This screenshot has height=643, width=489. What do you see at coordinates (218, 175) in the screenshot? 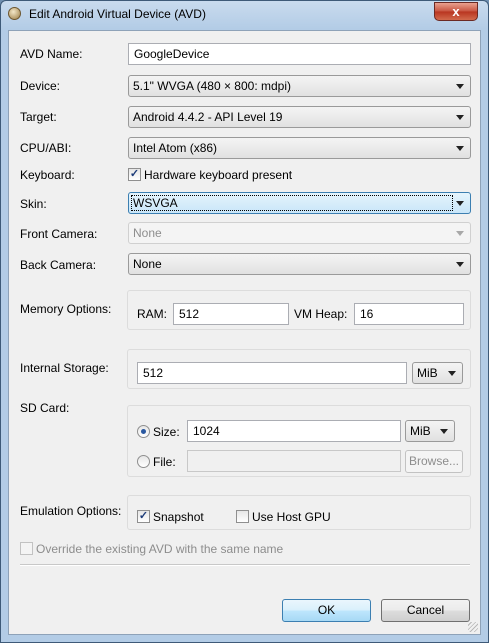
I see `hardware-keyboard-label: Hardware keyboard present` at bounding box center [218, 175].